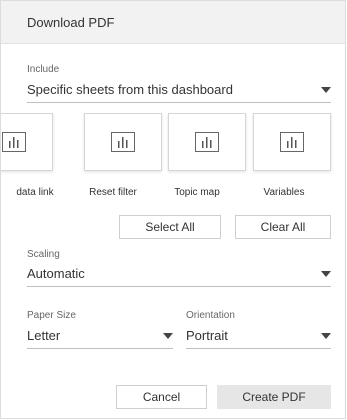 The image size is (347, 420). What do you see at coordinates (210, 315) in the screenshot?
I see `orientation-label: Orientation` at bounding box center [210, 315].